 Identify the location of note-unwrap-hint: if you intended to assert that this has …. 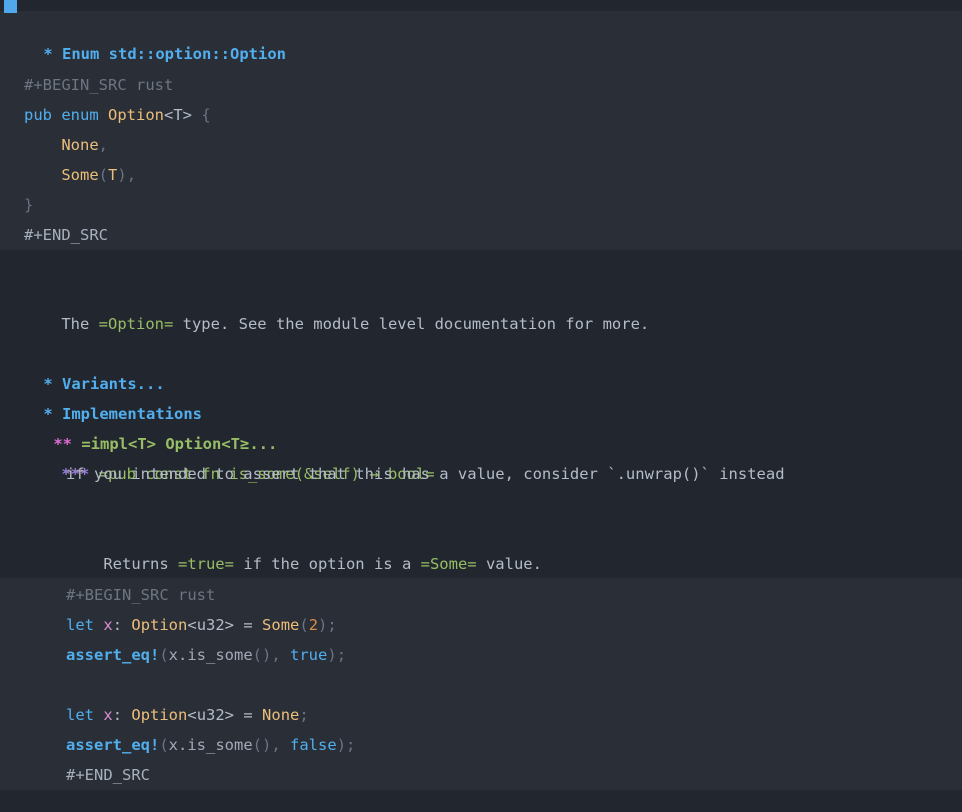
(425, 474).